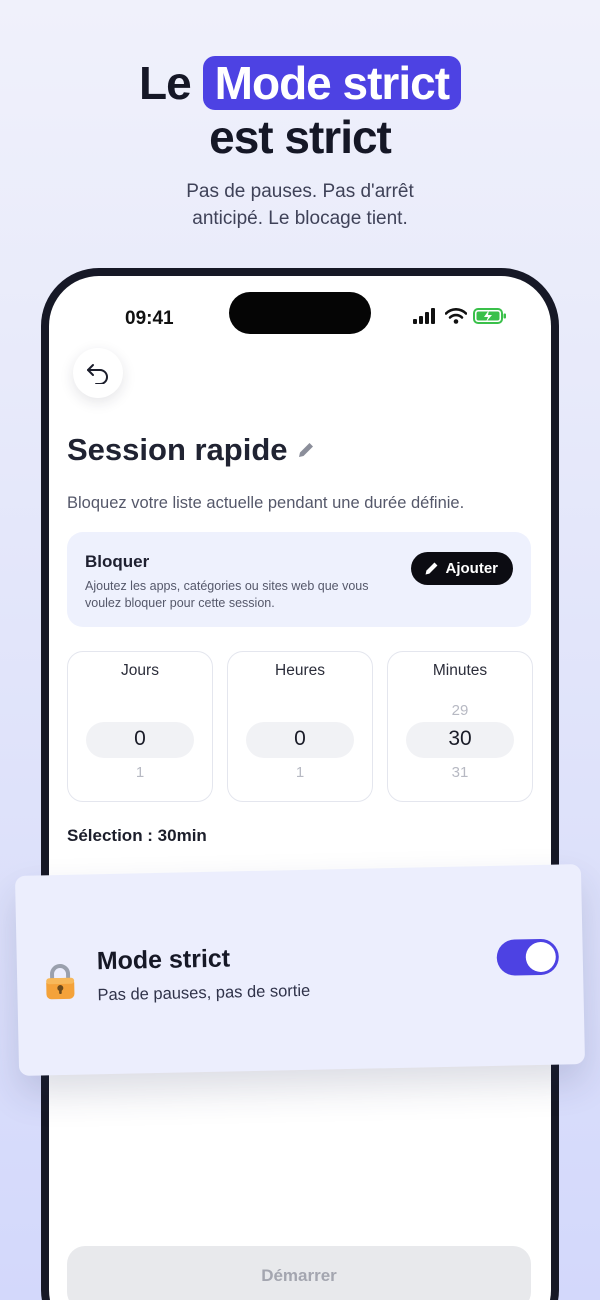  What do you see at coordinates (300, 670) in the screenshot?
I see `picker-label: Heures` at bounding box center [300, 670].